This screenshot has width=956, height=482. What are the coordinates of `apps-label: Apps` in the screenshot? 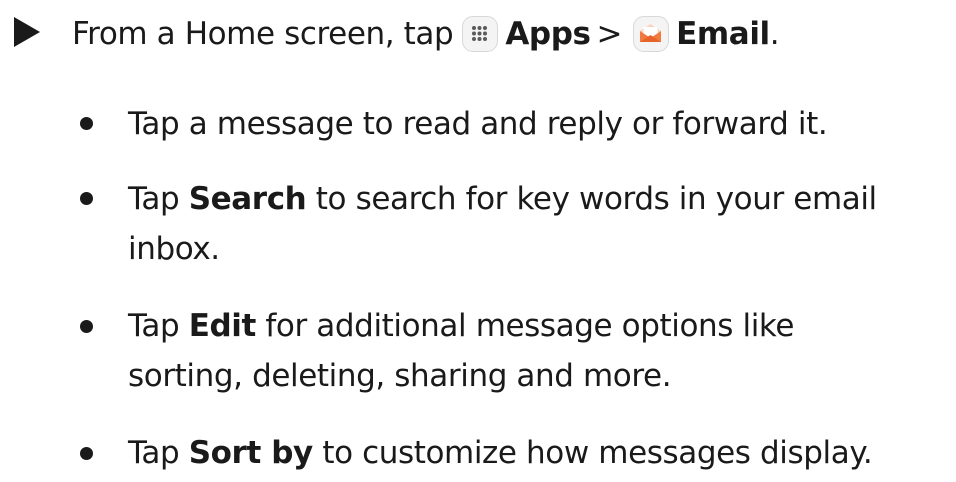 It's located at (548, 34).